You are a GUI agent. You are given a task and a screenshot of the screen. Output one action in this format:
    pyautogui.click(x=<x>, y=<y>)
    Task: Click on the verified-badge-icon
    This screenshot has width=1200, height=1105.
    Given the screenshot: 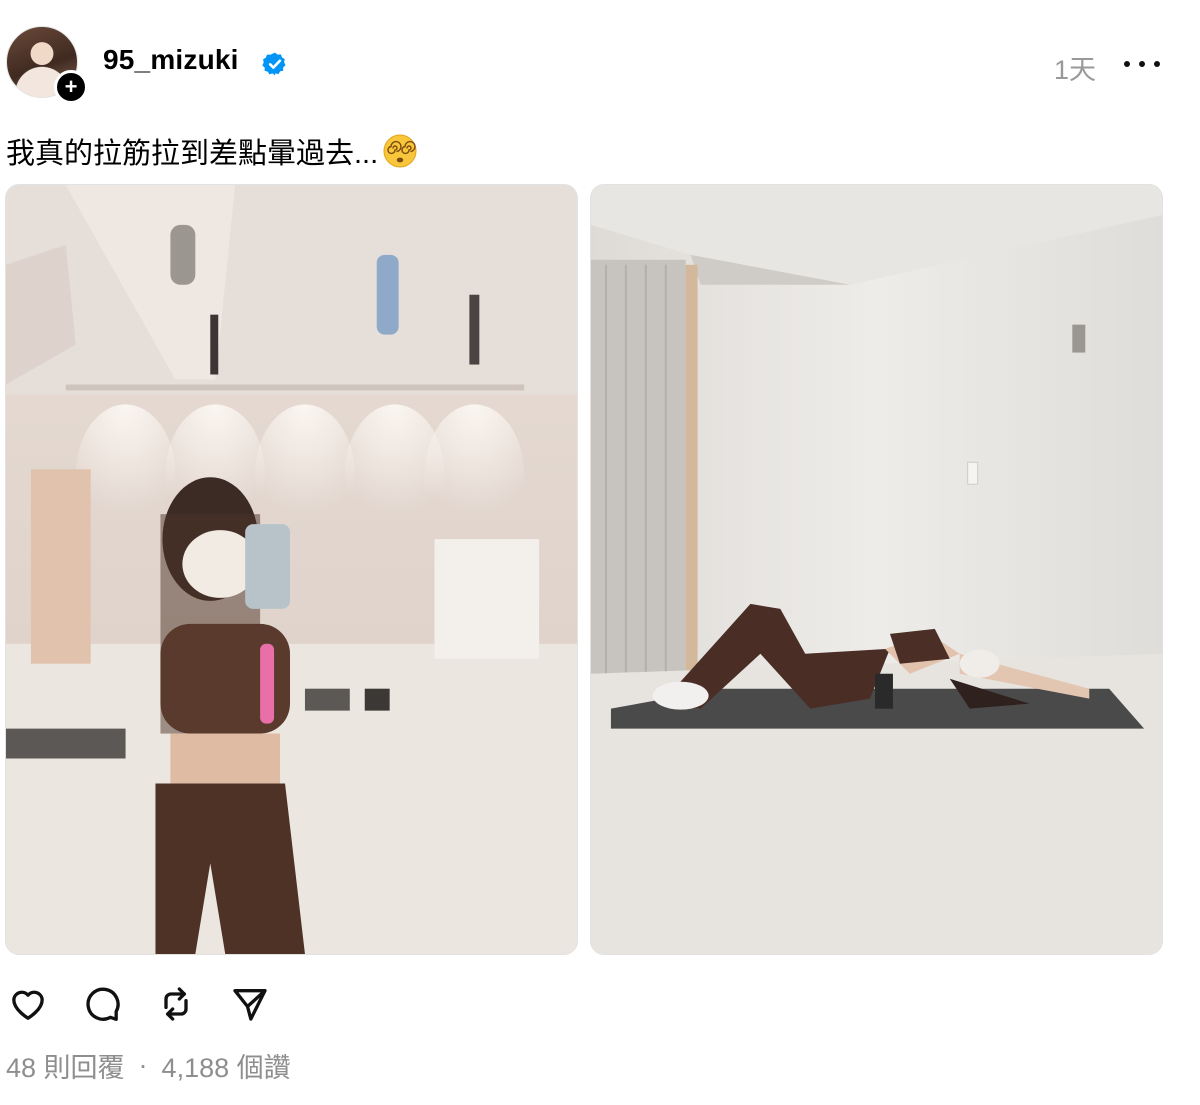 What is the action you would take?
    pyautogui.click(x=274, y=64)
    